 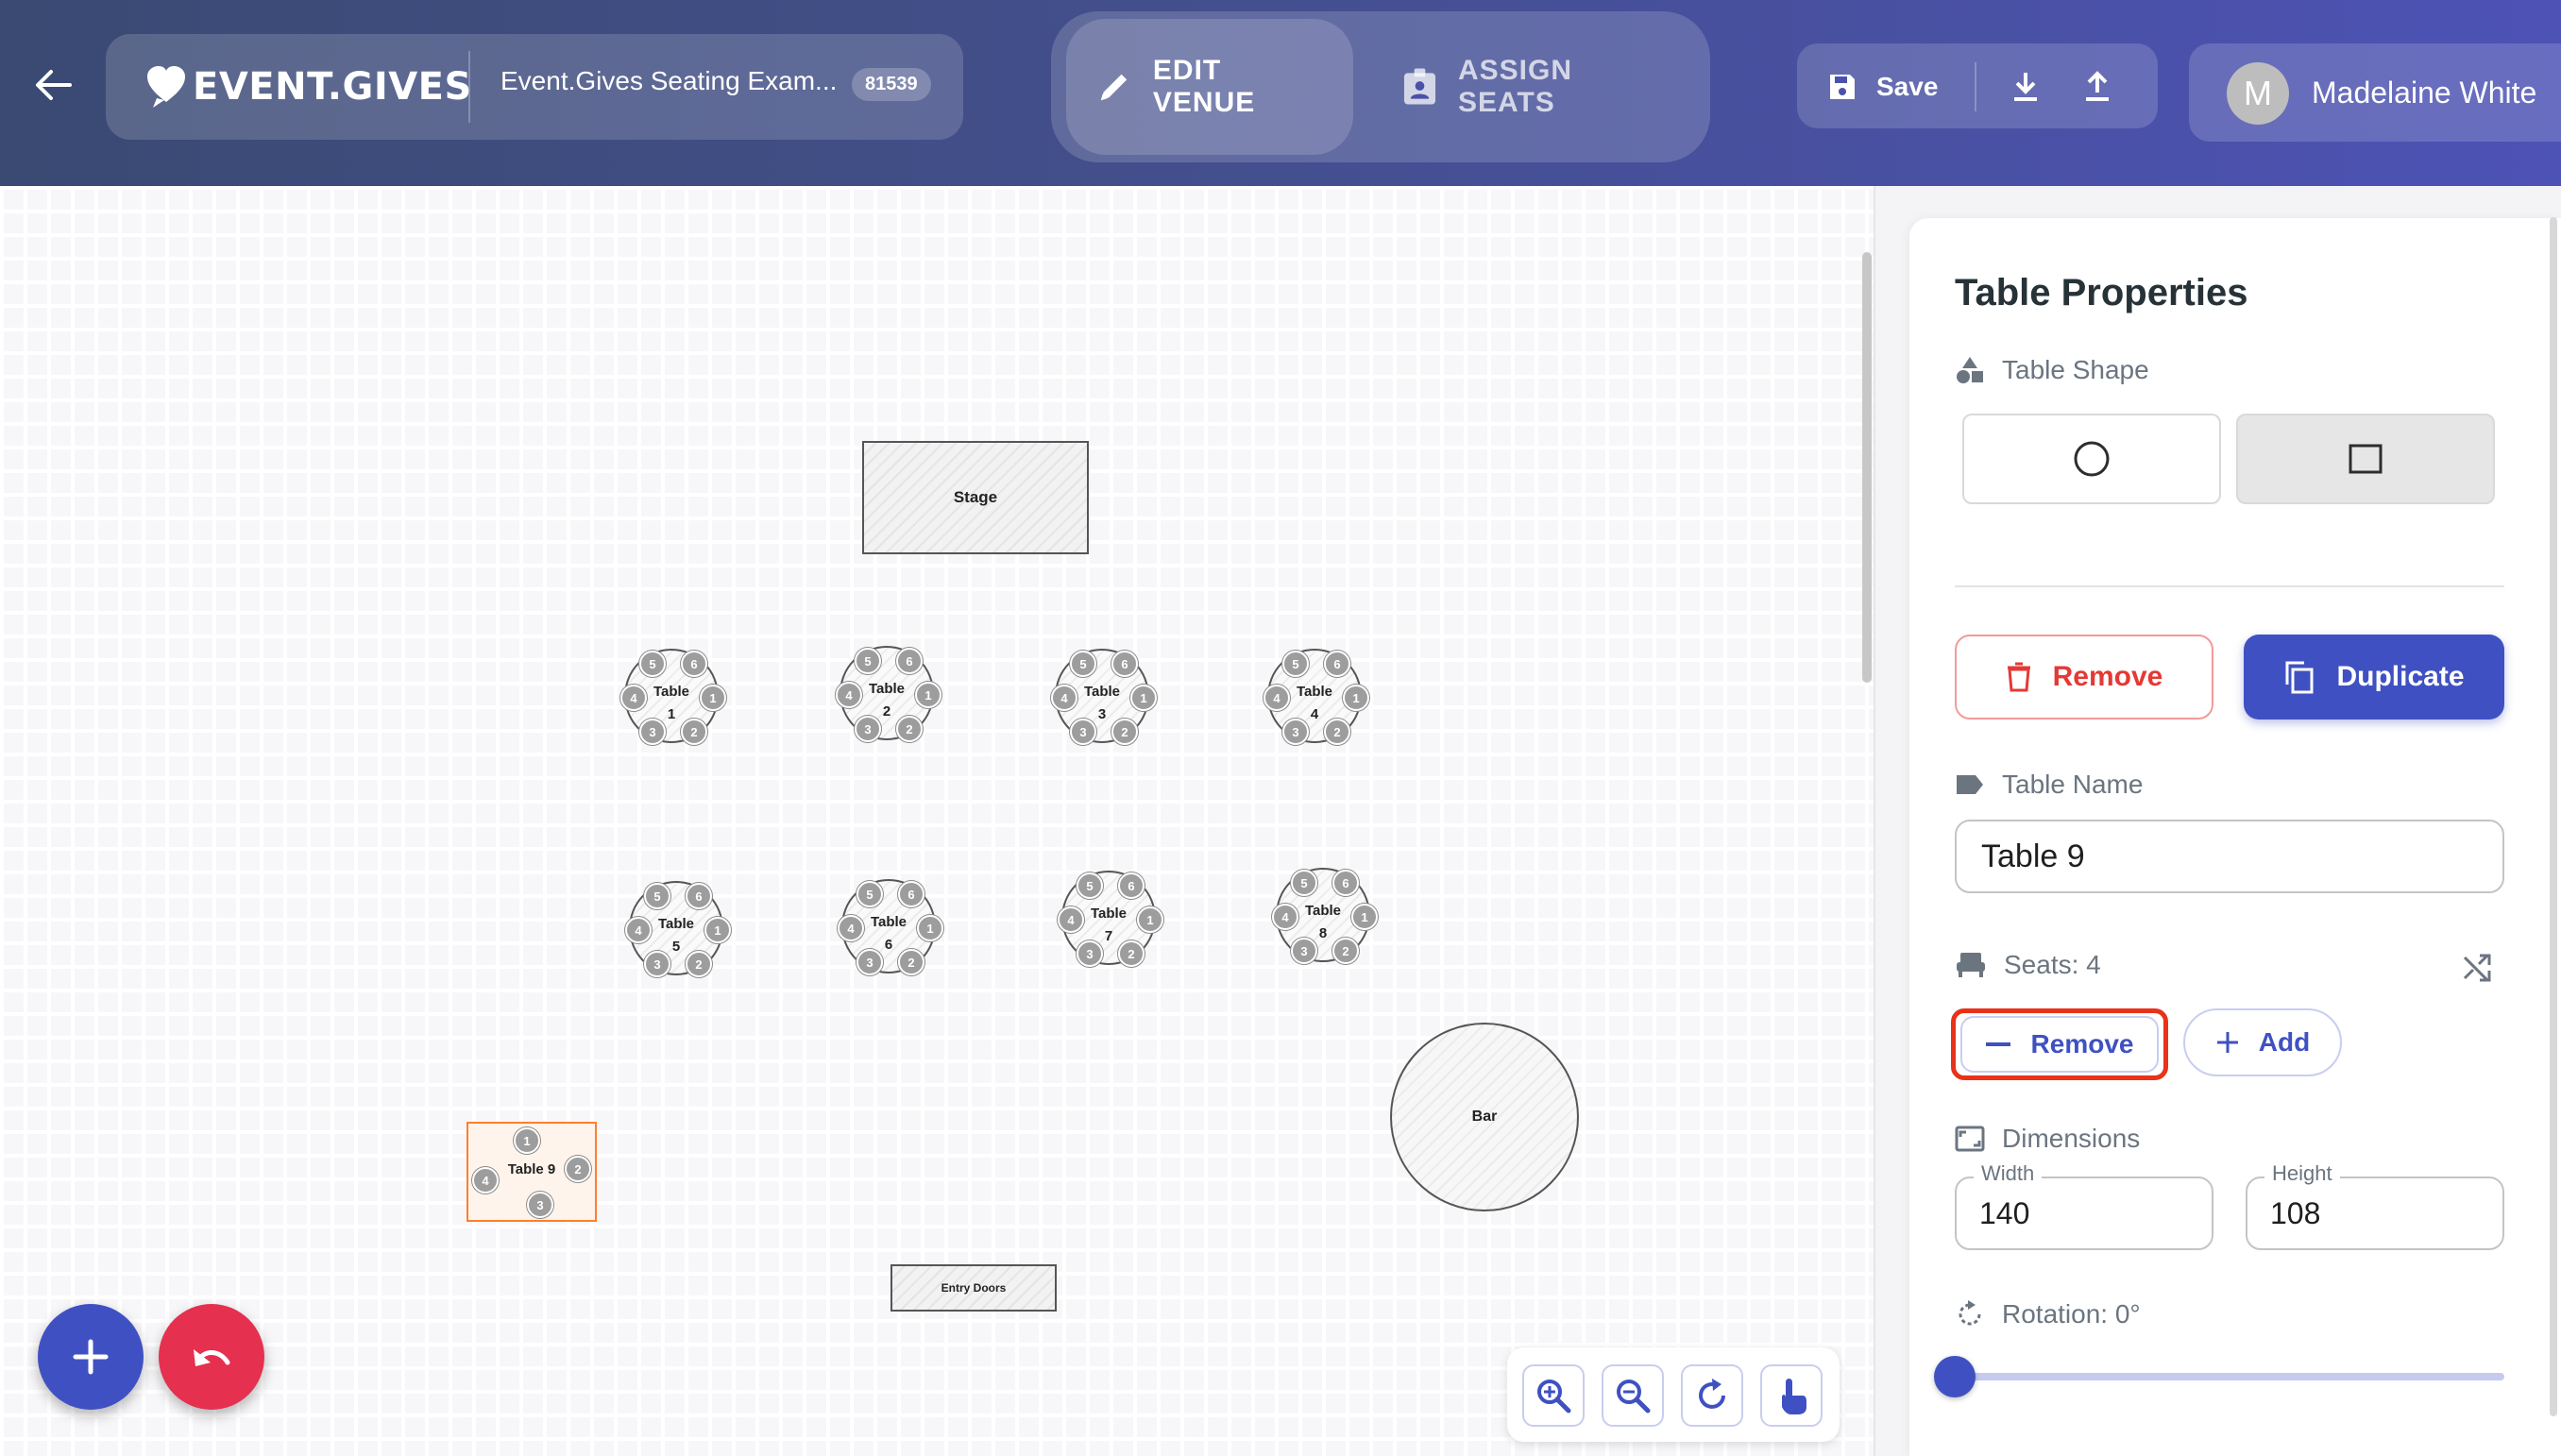 I want to click on table-name-input: Table 9, so click(x=2230, y=856).